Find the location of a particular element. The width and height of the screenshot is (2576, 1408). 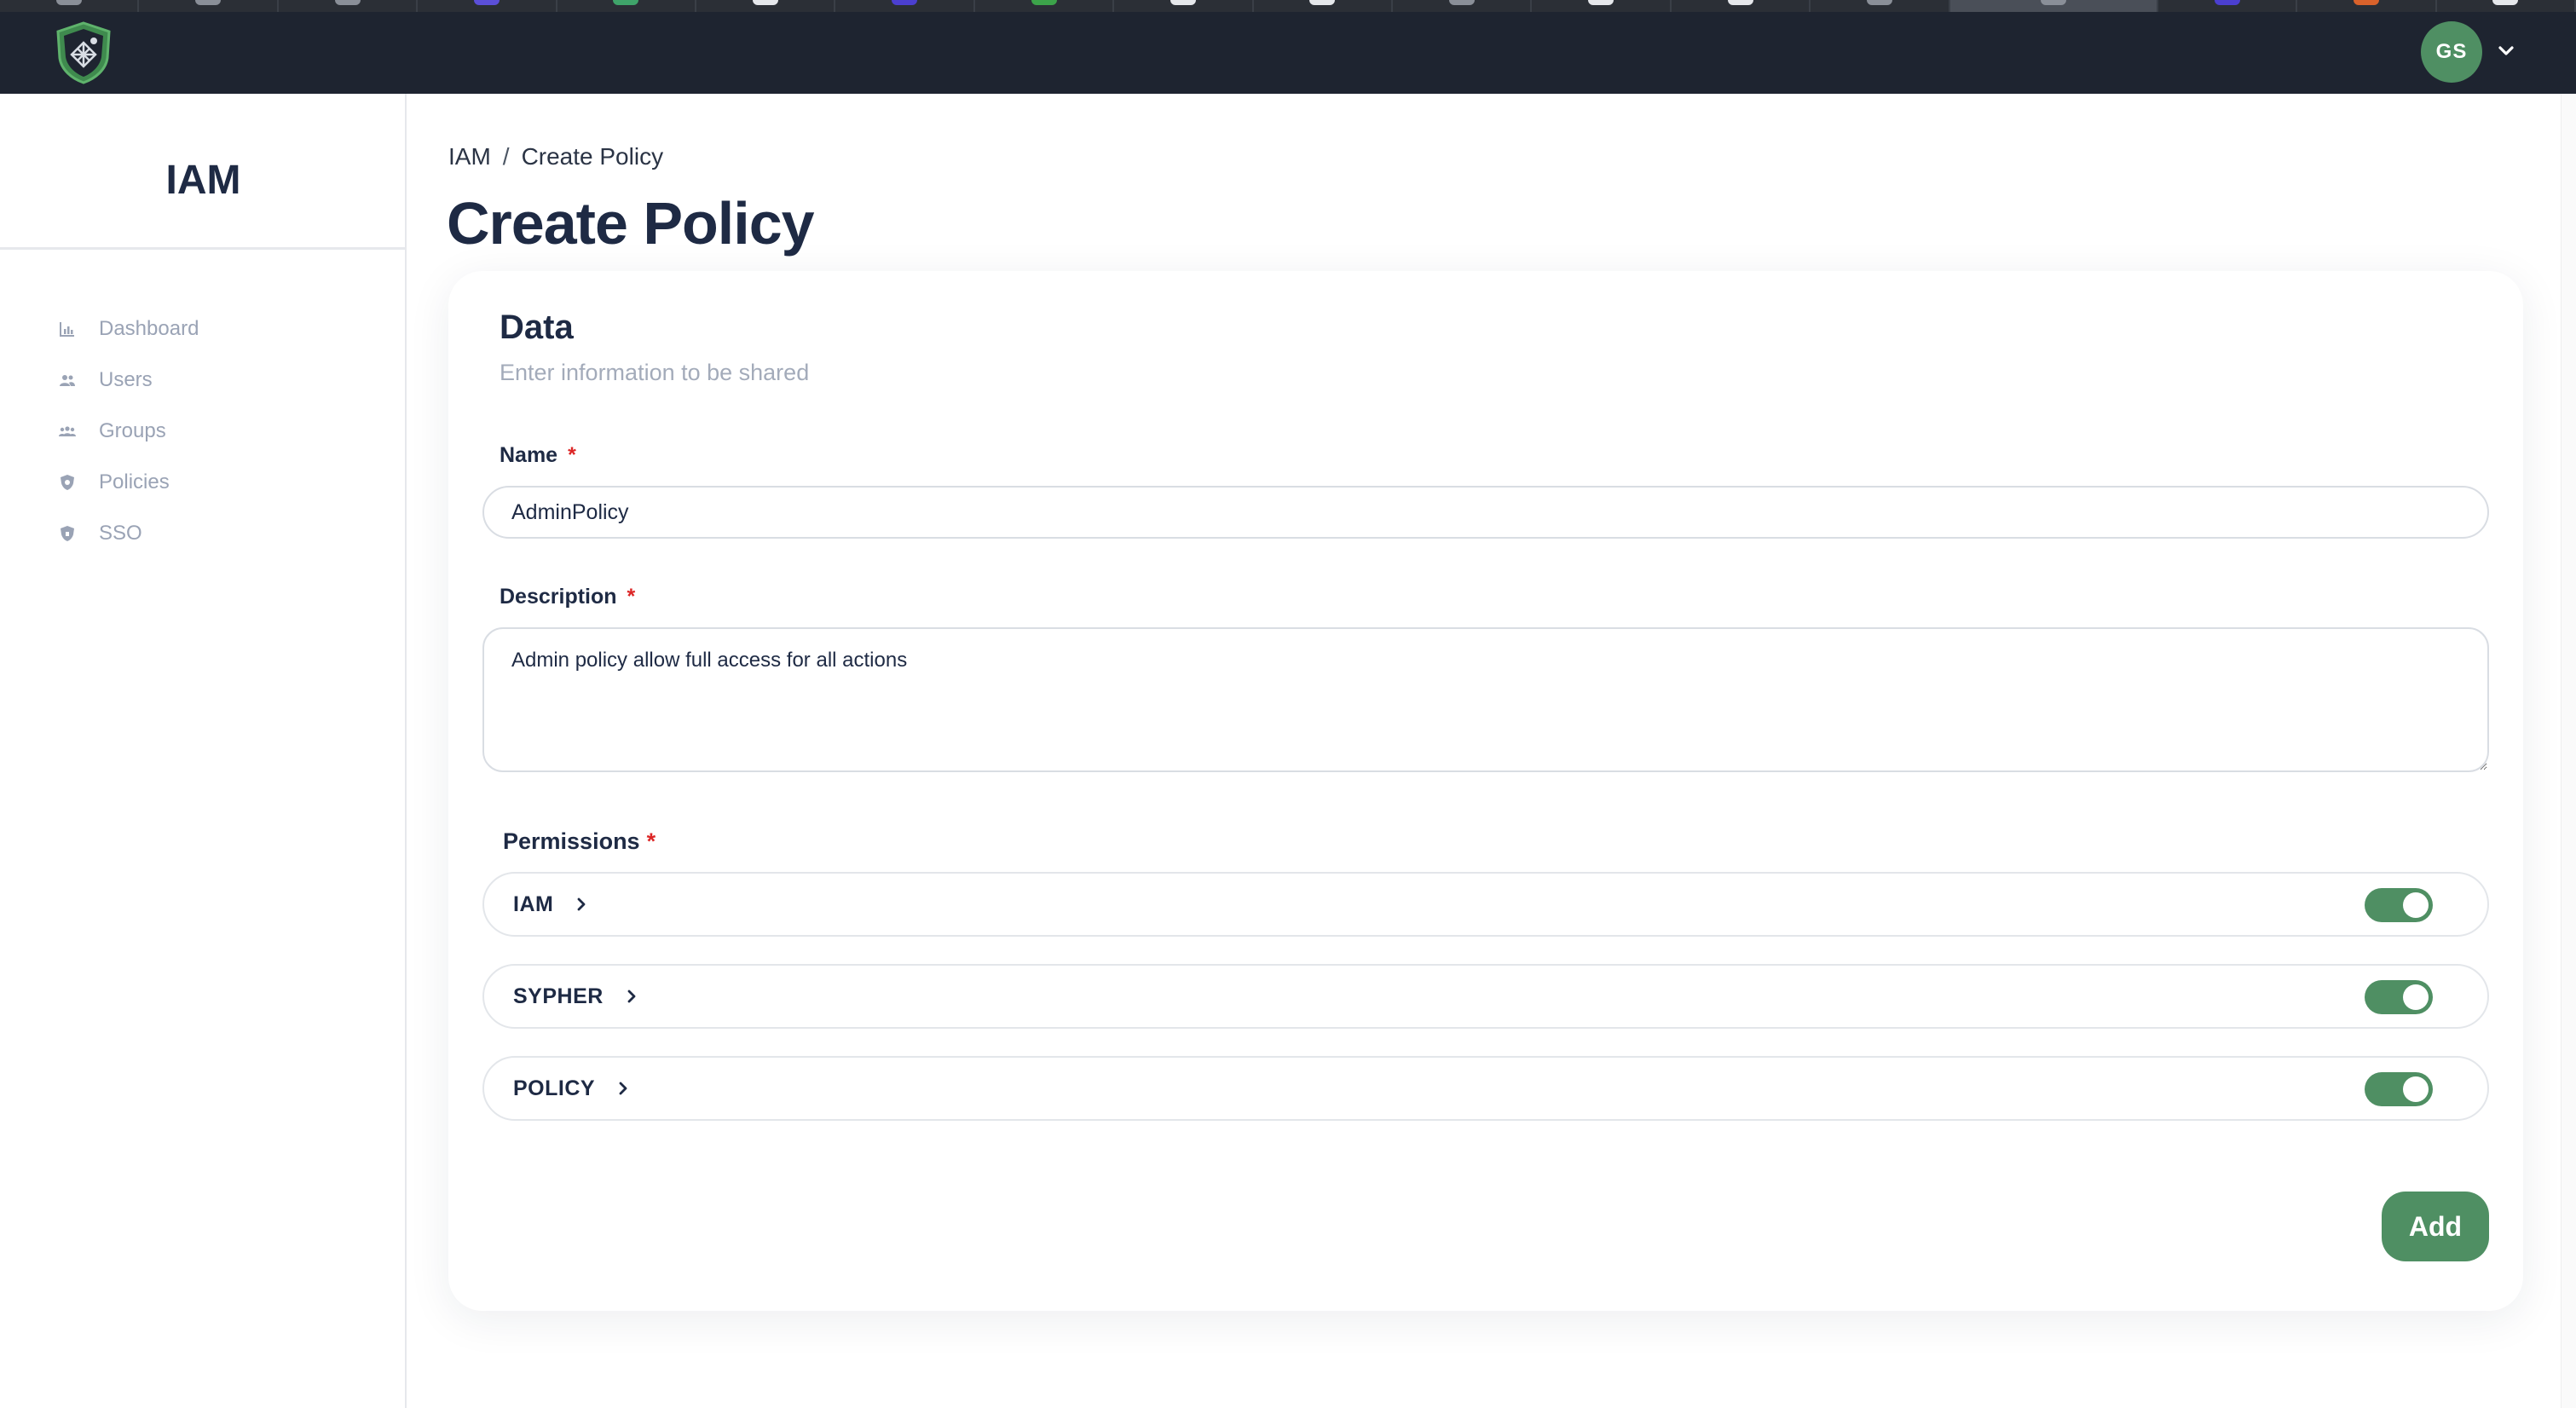

sidebar-item-label: Users is located at coordinates (126, 379).